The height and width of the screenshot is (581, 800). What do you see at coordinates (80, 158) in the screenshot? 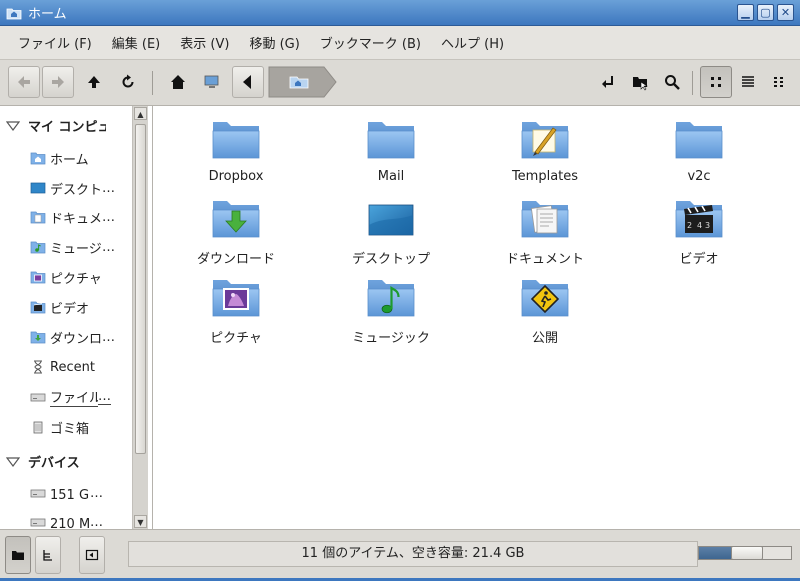
I see `sidebar-item-home: ホーム` at bounding box center [80, 158].